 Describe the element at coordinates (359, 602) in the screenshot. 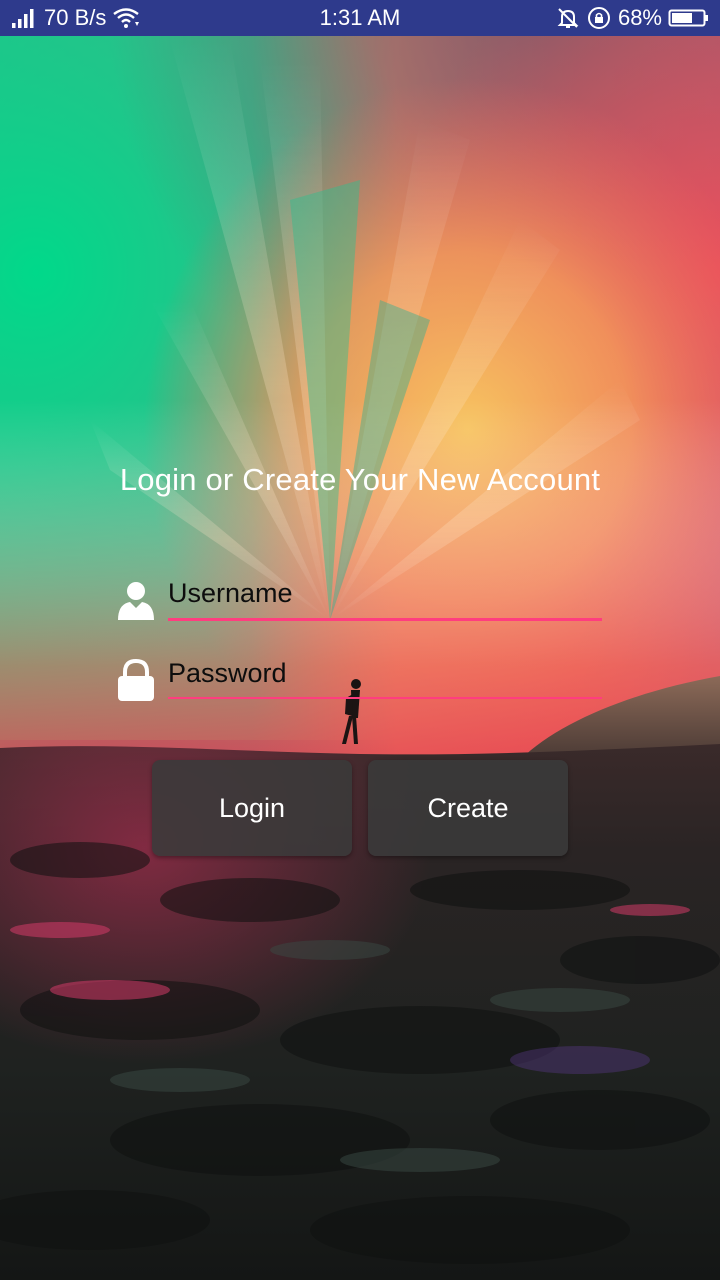

I see `username-field: Username` at that location.